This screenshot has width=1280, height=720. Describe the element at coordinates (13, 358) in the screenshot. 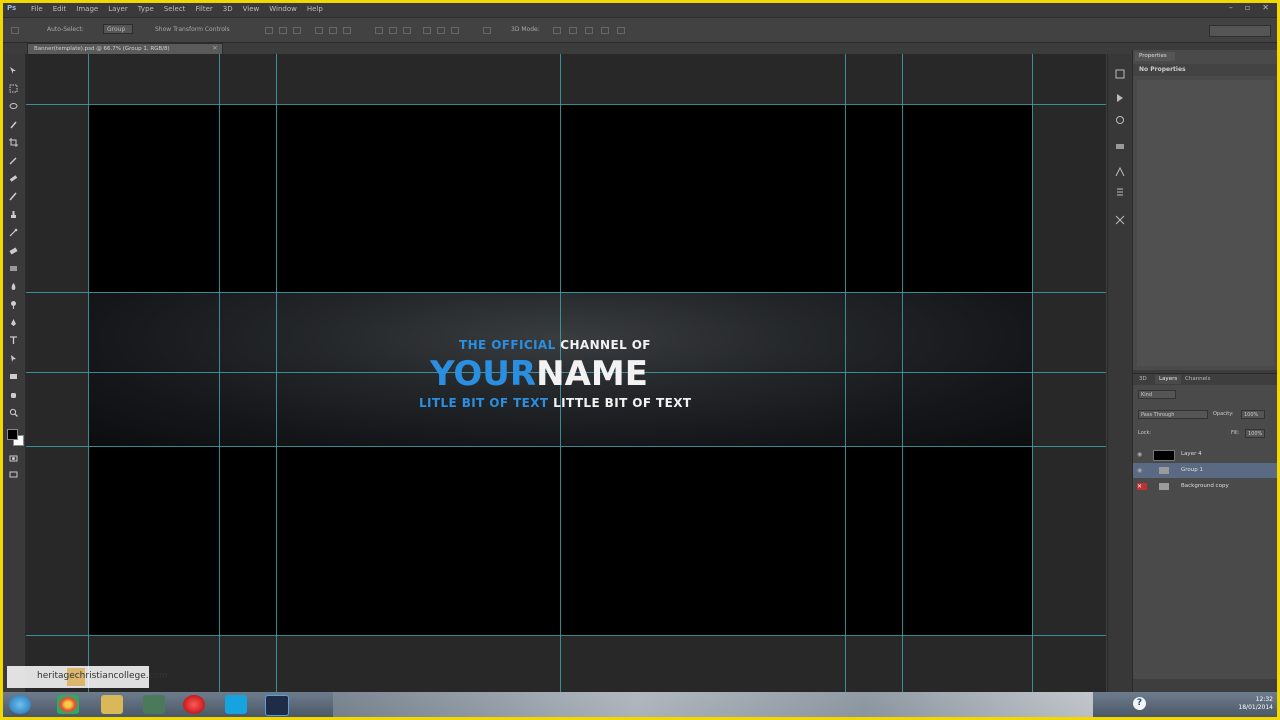

I see `path-selection-tool-icon` at that location.